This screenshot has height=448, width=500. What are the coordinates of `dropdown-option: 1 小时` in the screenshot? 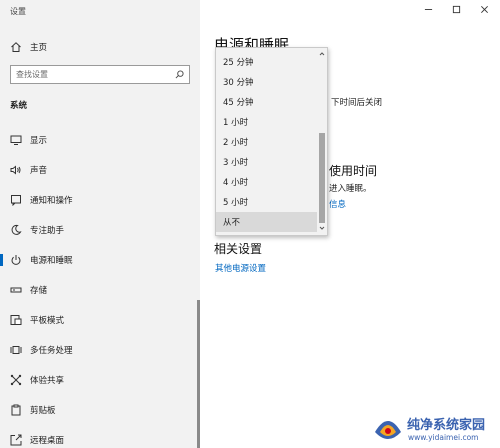 It's located at (266, 122).